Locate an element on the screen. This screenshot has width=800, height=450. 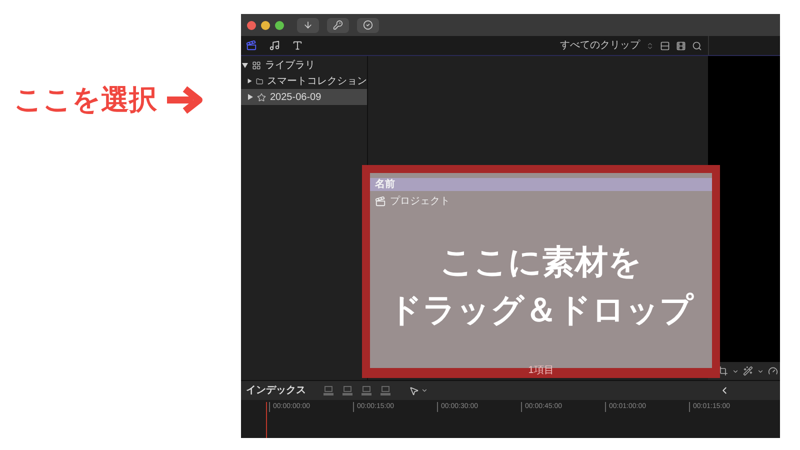
item-count: 1項目 is located at coordinates (541, 371).